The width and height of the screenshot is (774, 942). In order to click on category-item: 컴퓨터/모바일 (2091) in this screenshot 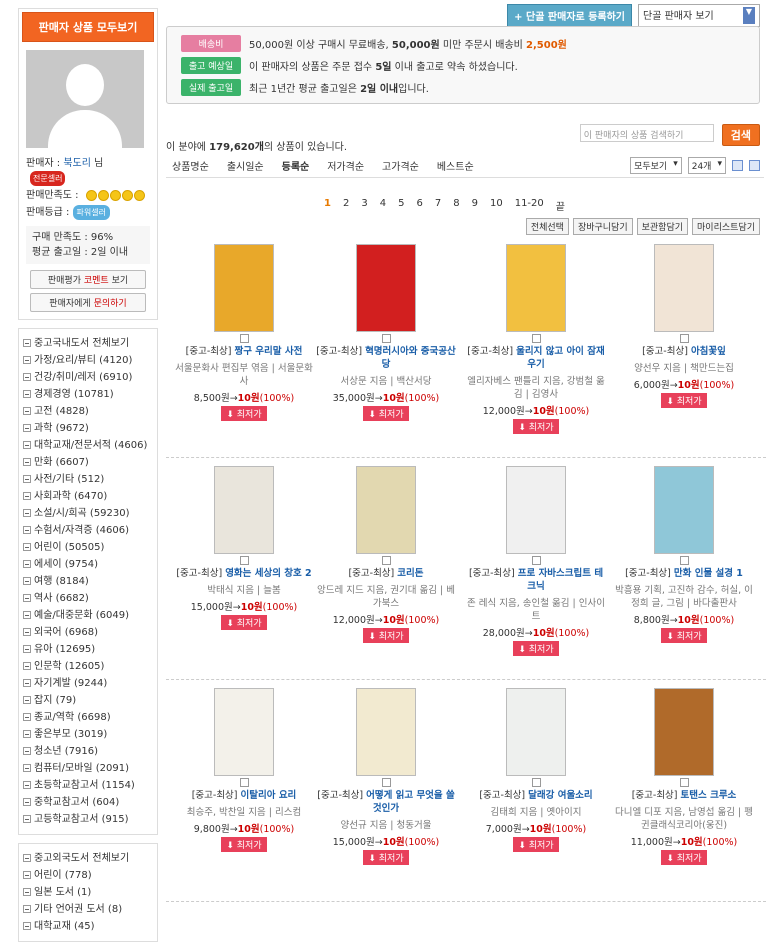, I will do `click(88, 768)`.